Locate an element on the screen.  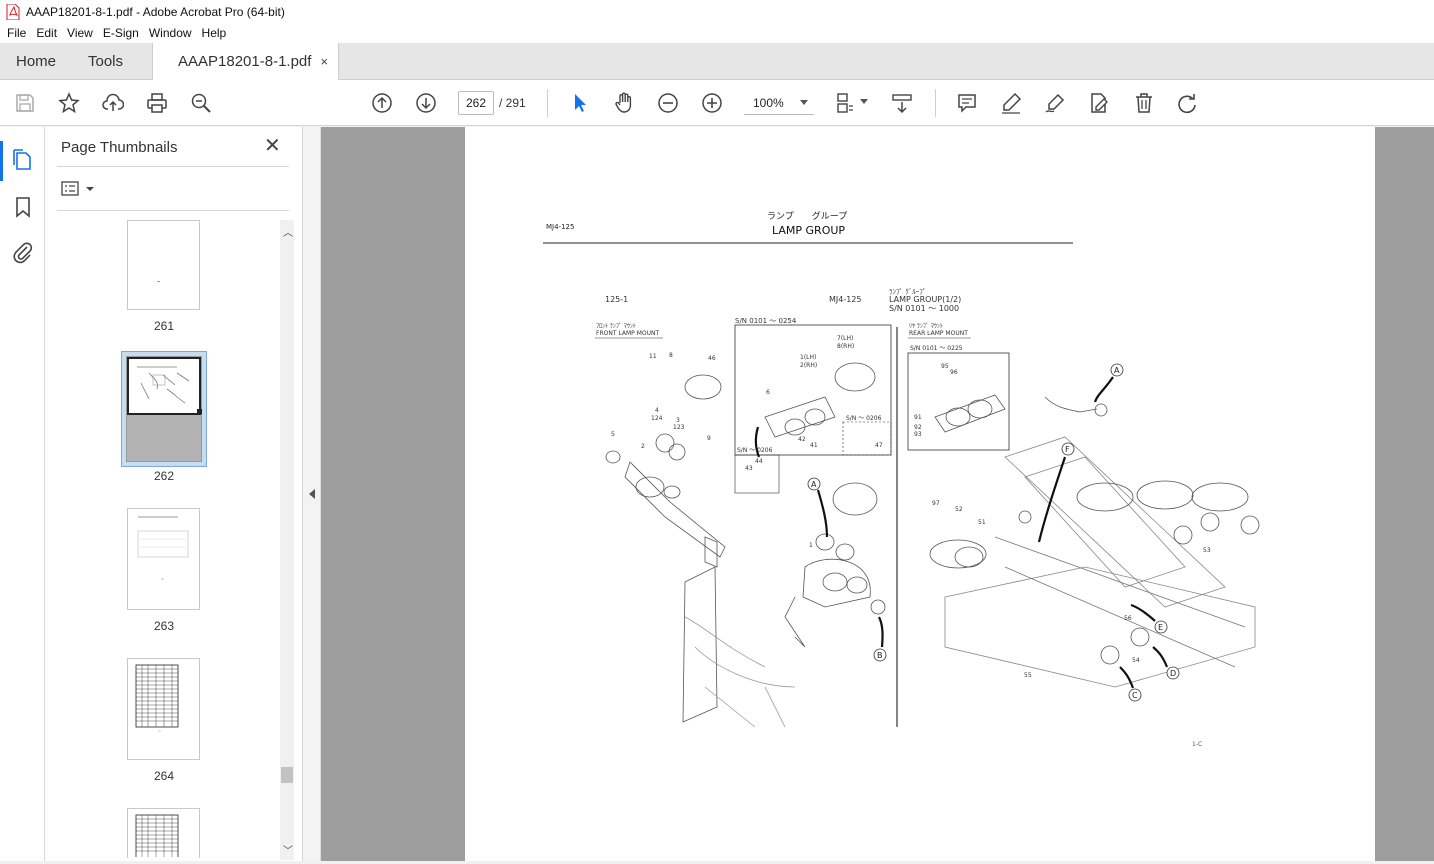
panel-collapse-handle is located at coordinates (312, 494).